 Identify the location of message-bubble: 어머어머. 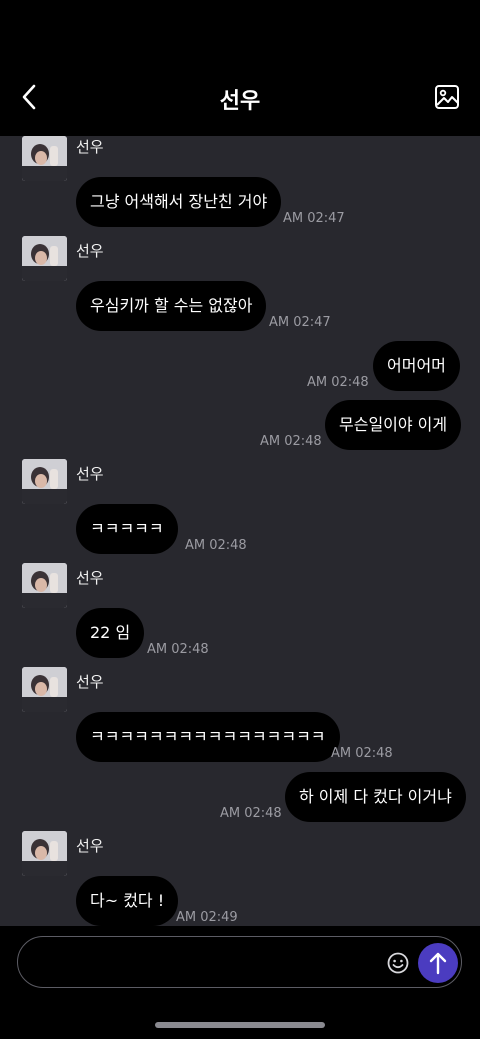
(416, 366).